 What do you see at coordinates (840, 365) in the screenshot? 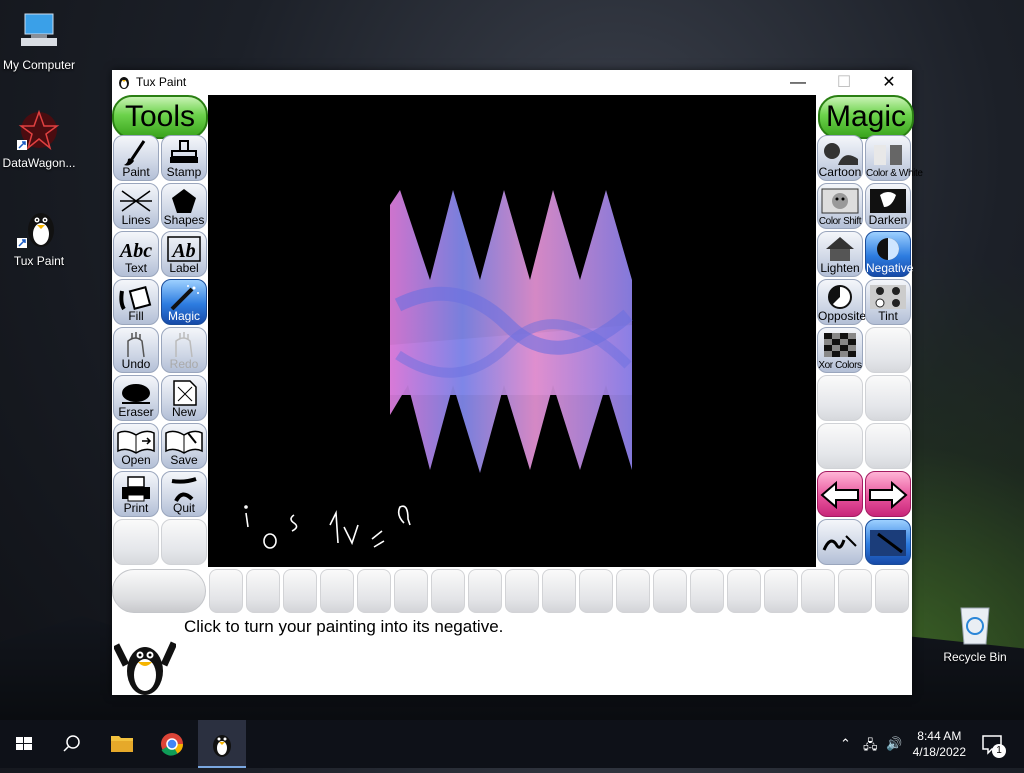
I see `magic-label: Xor Colors` at bounding box center [840, 365].